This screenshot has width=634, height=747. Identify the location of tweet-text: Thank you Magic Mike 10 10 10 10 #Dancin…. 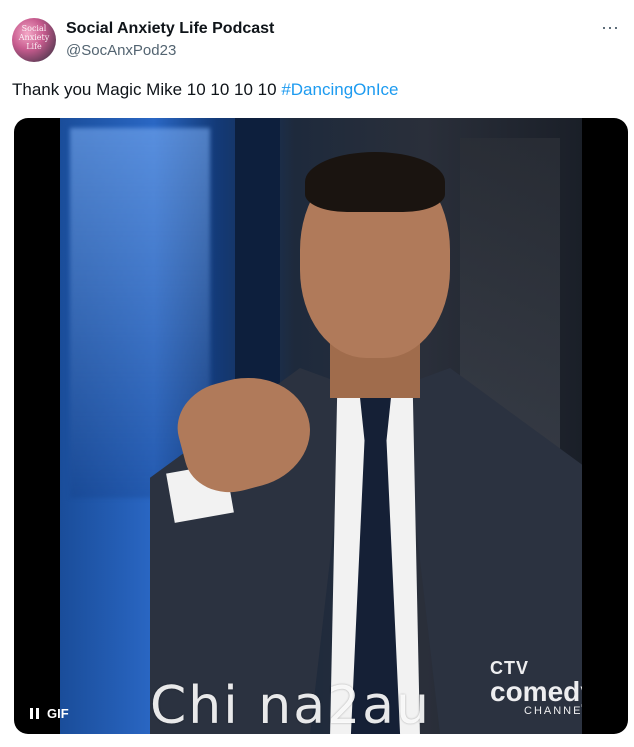
(205, 90).